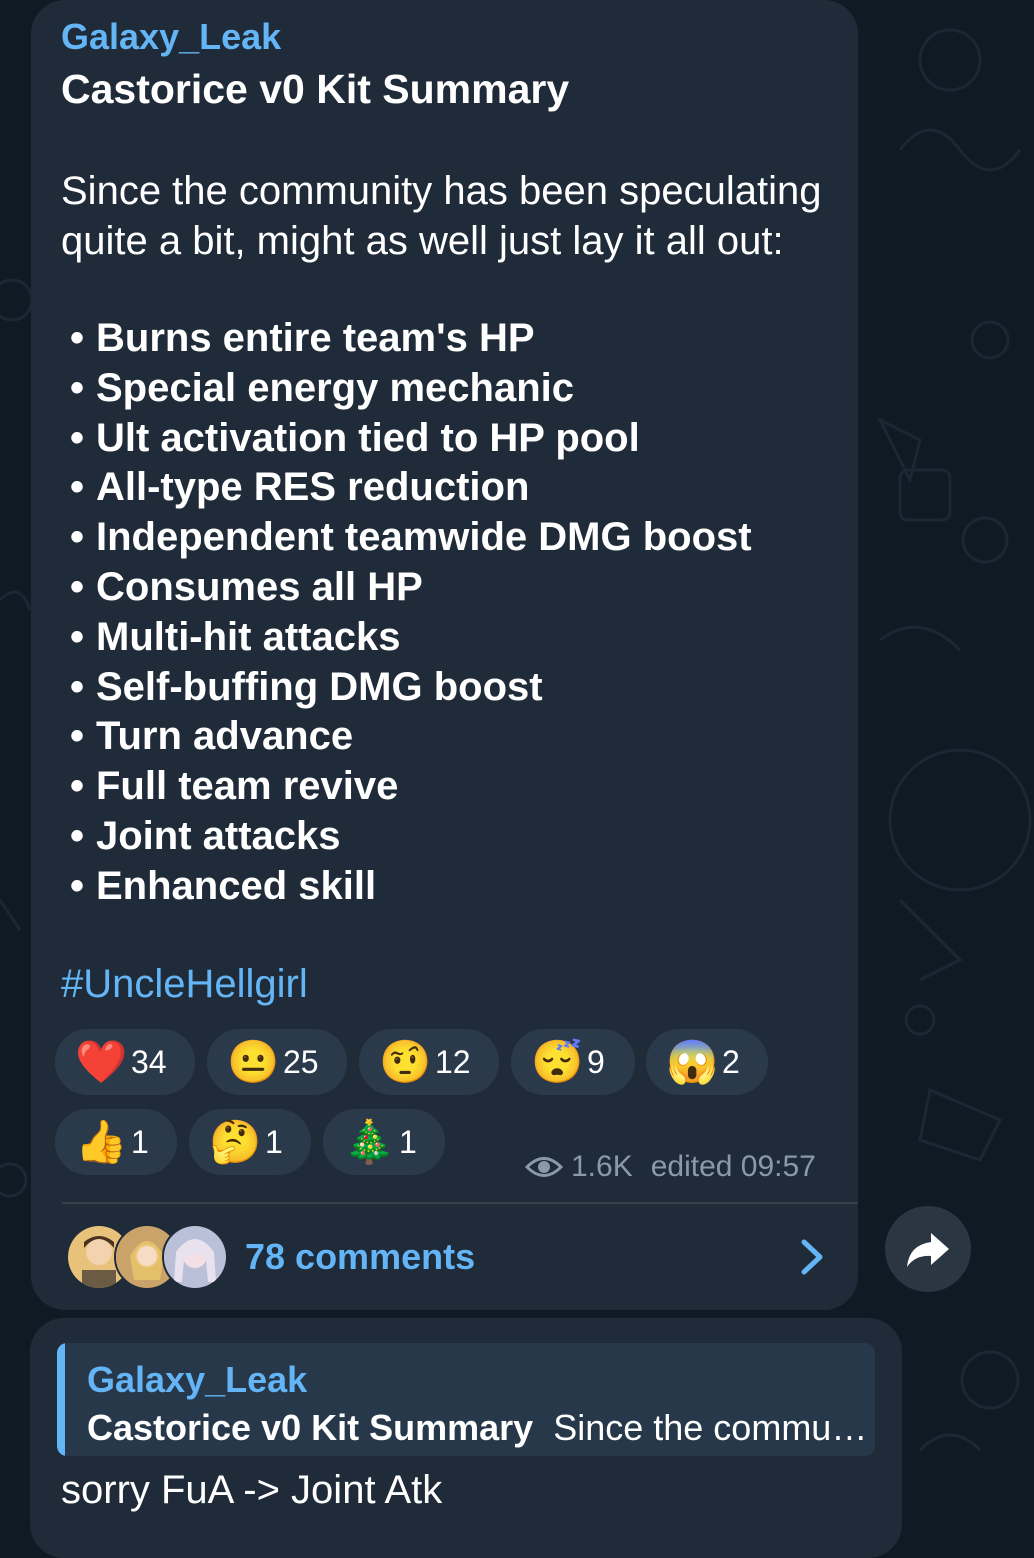  I want to click on edited-timestamp: edited 09:57, so click(733, 1166).